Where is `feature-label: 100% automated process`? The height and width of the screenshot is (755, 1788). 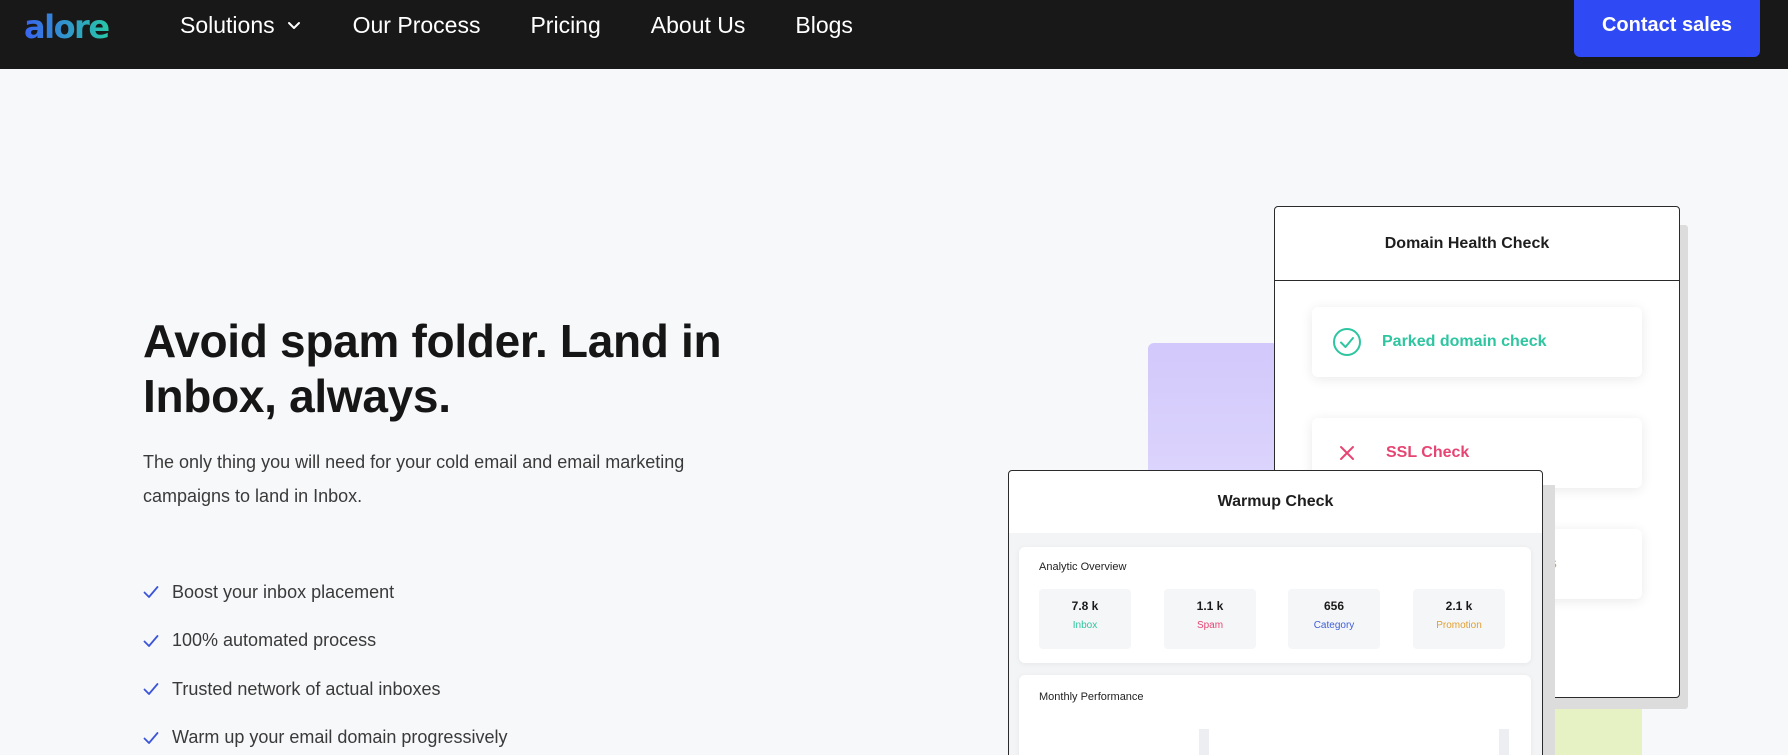 feature-label: 100% automated process is located at coordinates (274, 640).